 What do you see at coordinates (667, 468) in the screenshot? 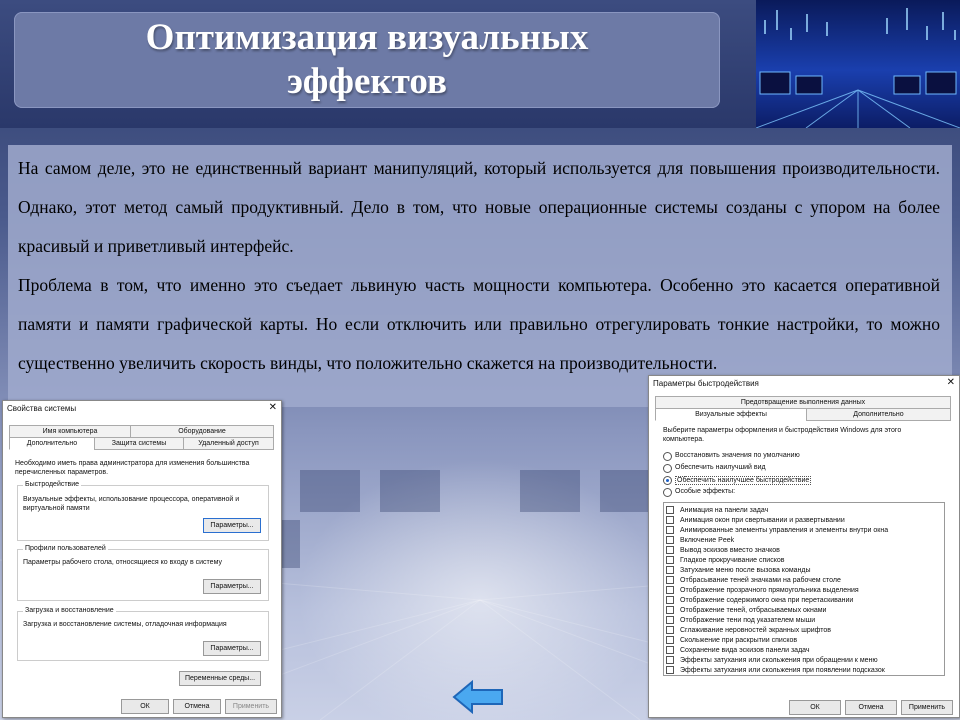
I see `radio-best-appearance` at bounding box center [667, 468].